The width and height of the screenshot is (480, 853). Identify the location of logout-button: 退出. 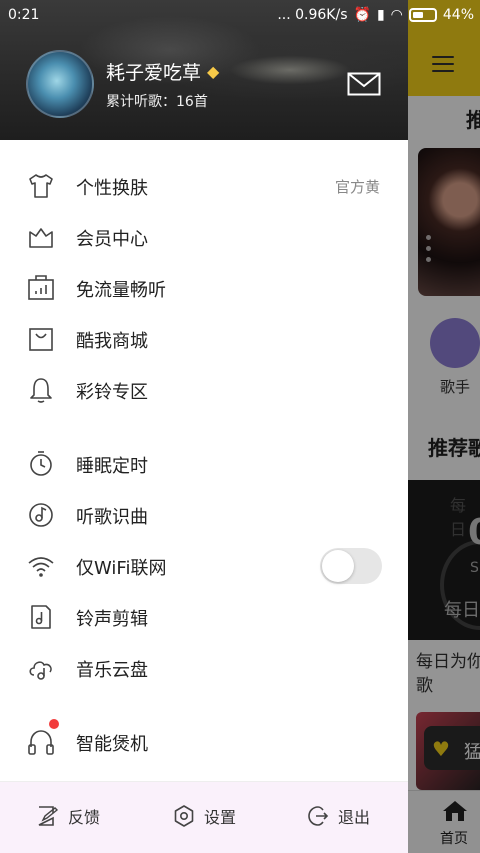
(338, 816).